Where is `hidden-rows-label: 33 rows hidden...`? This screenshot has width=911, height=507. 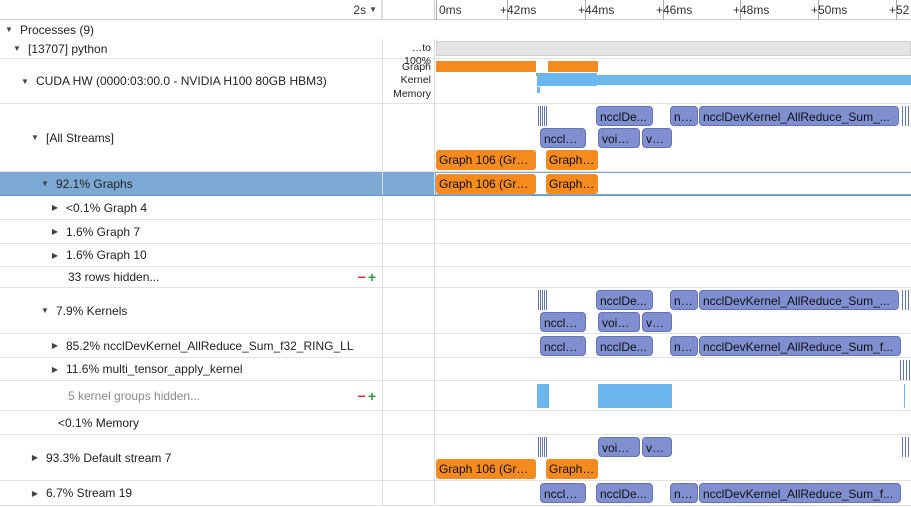 hidden-rows-label: 33 rows hidden... is located at coordinates (114, 277).